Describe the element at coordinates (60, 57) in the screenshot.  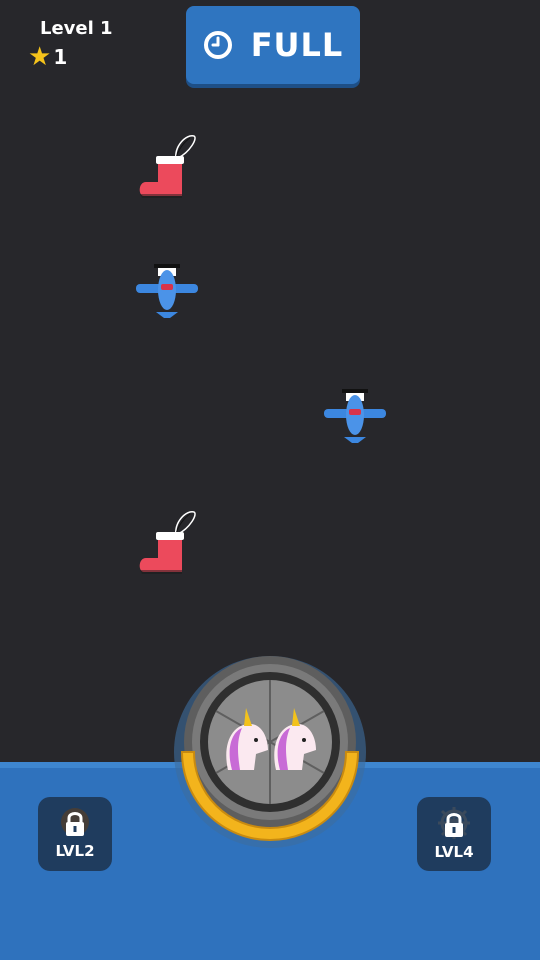
I see `star-count: 1` at that location.